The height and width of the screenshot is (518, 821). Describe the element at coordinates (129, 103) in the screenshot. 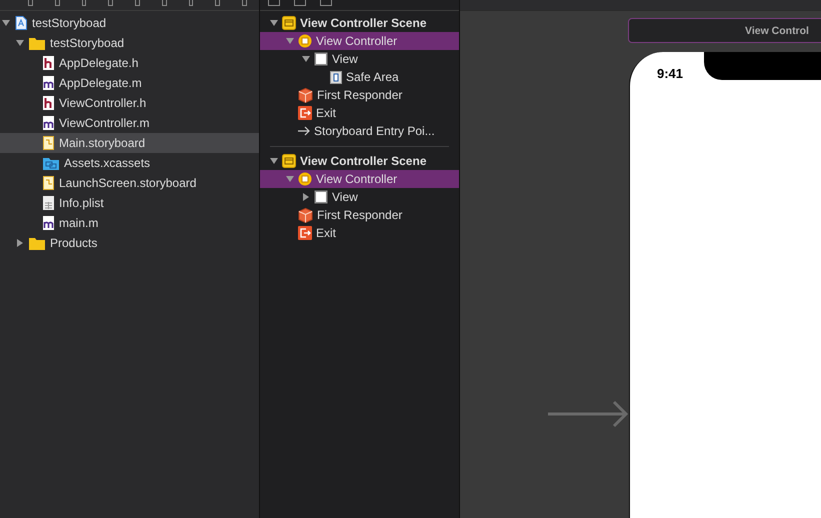

I see `file-item: ViewController.h` at that location.